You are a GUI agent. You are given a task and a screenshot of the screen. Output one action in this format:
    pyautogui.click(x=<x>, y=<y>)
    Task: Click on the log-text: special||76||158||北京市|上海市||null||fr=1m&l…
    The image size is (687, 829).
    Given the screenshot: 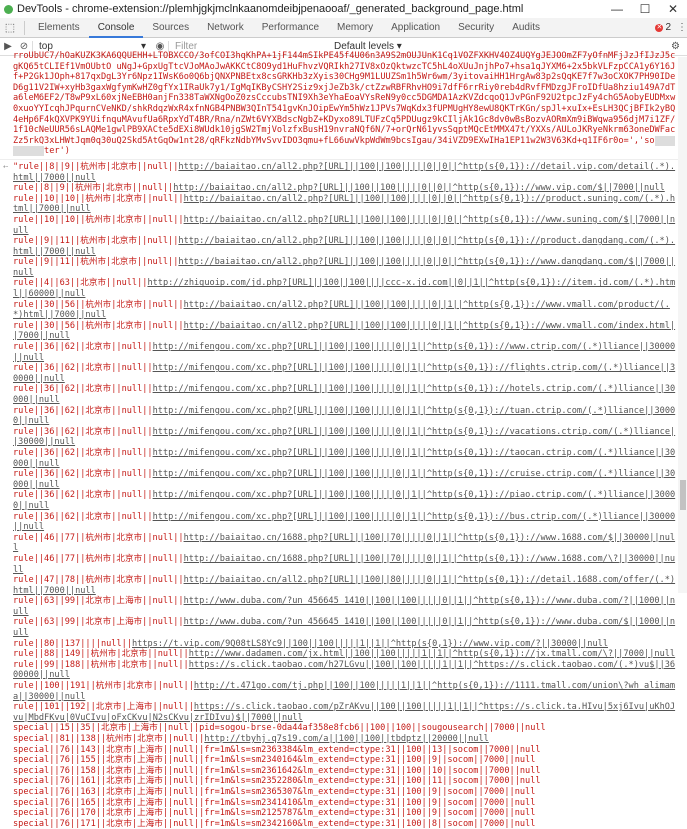 What is the action you would take?
    pyautogui.click(x=277, y=770)
    